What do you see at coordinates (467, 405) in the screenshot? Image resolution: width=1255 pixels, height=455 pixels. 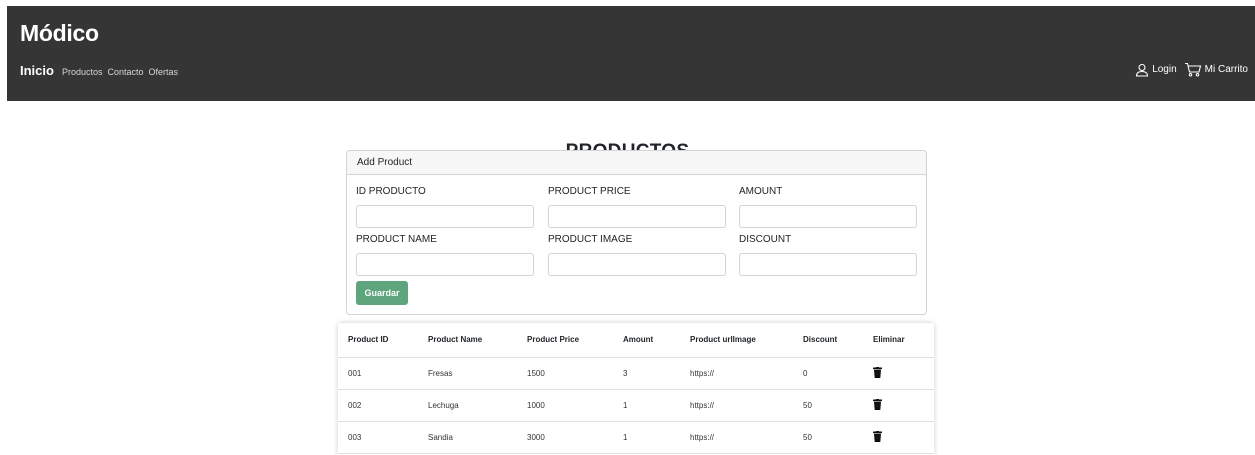 I see `cell-product-name: Lechuga` at bounding box center [467, 405].